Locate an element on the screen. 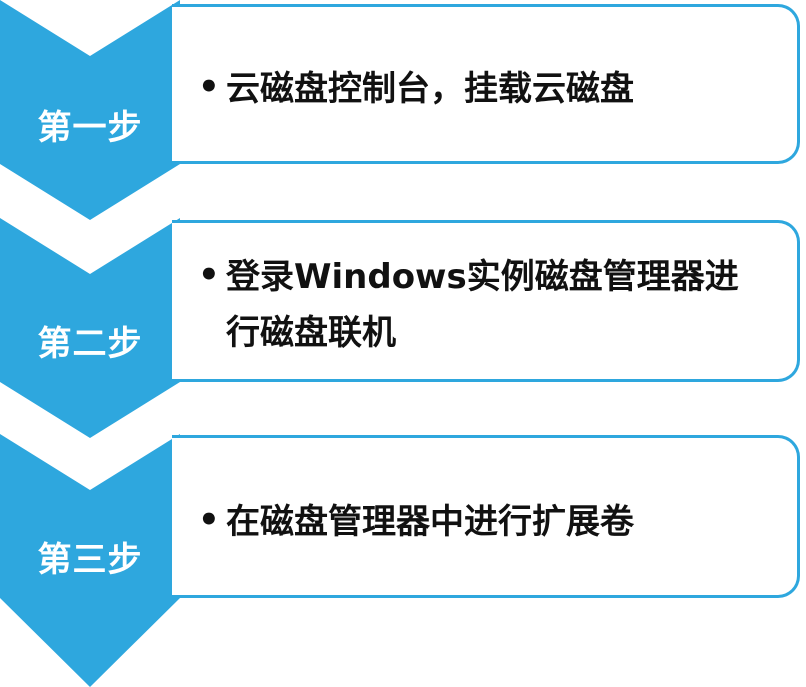 The height and width of the screenshot is (687, 806). step-2-text-line1: 登录Windows实例磁盘管理器进 is located at coordinates (482, 277).